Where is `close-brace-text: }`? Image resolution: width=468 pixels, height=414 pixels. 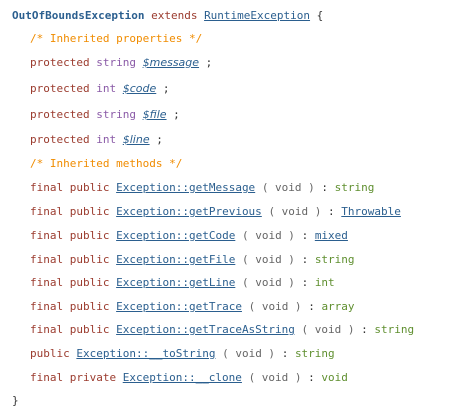
close-brace-text: } is located at coordinates (15, 400).